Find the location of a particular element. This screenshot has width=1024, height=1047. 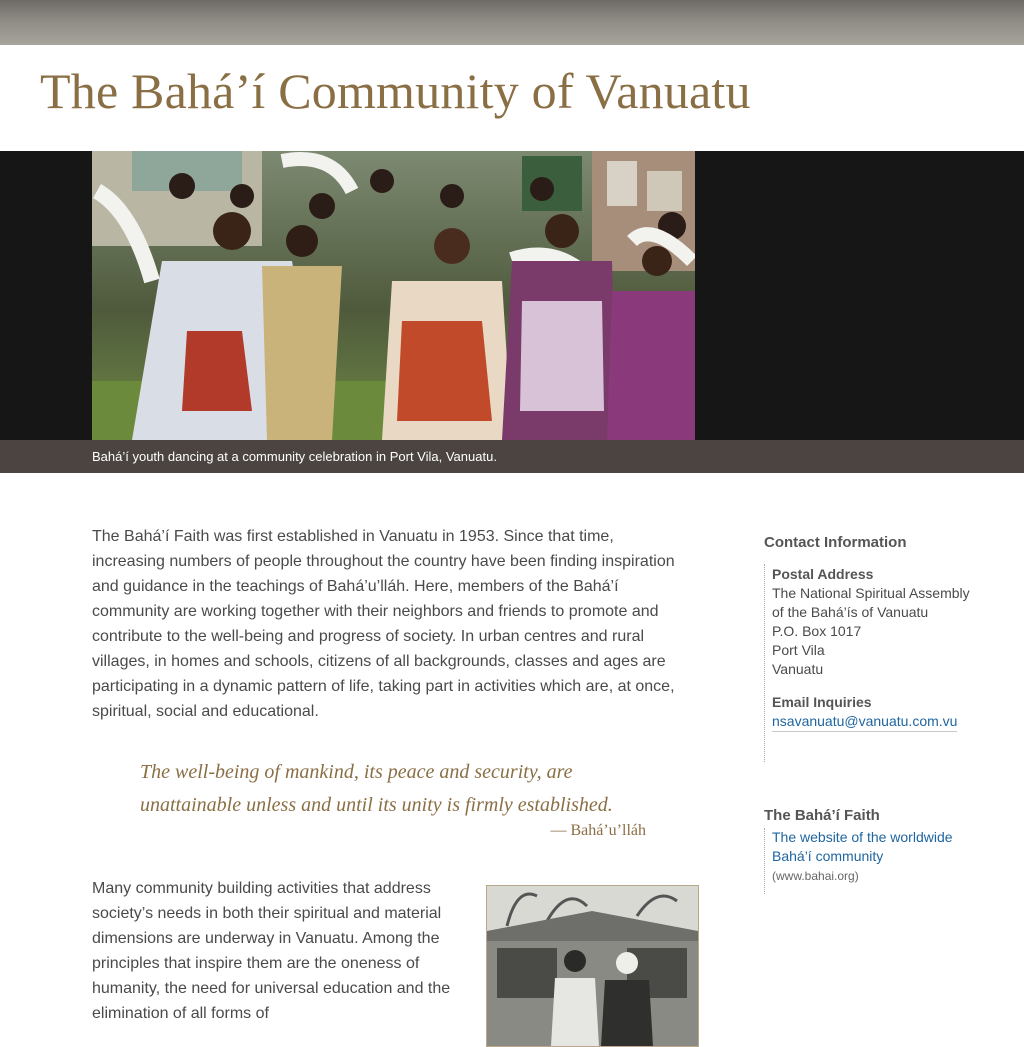

historic-photo is located at coordinates (592, 966).